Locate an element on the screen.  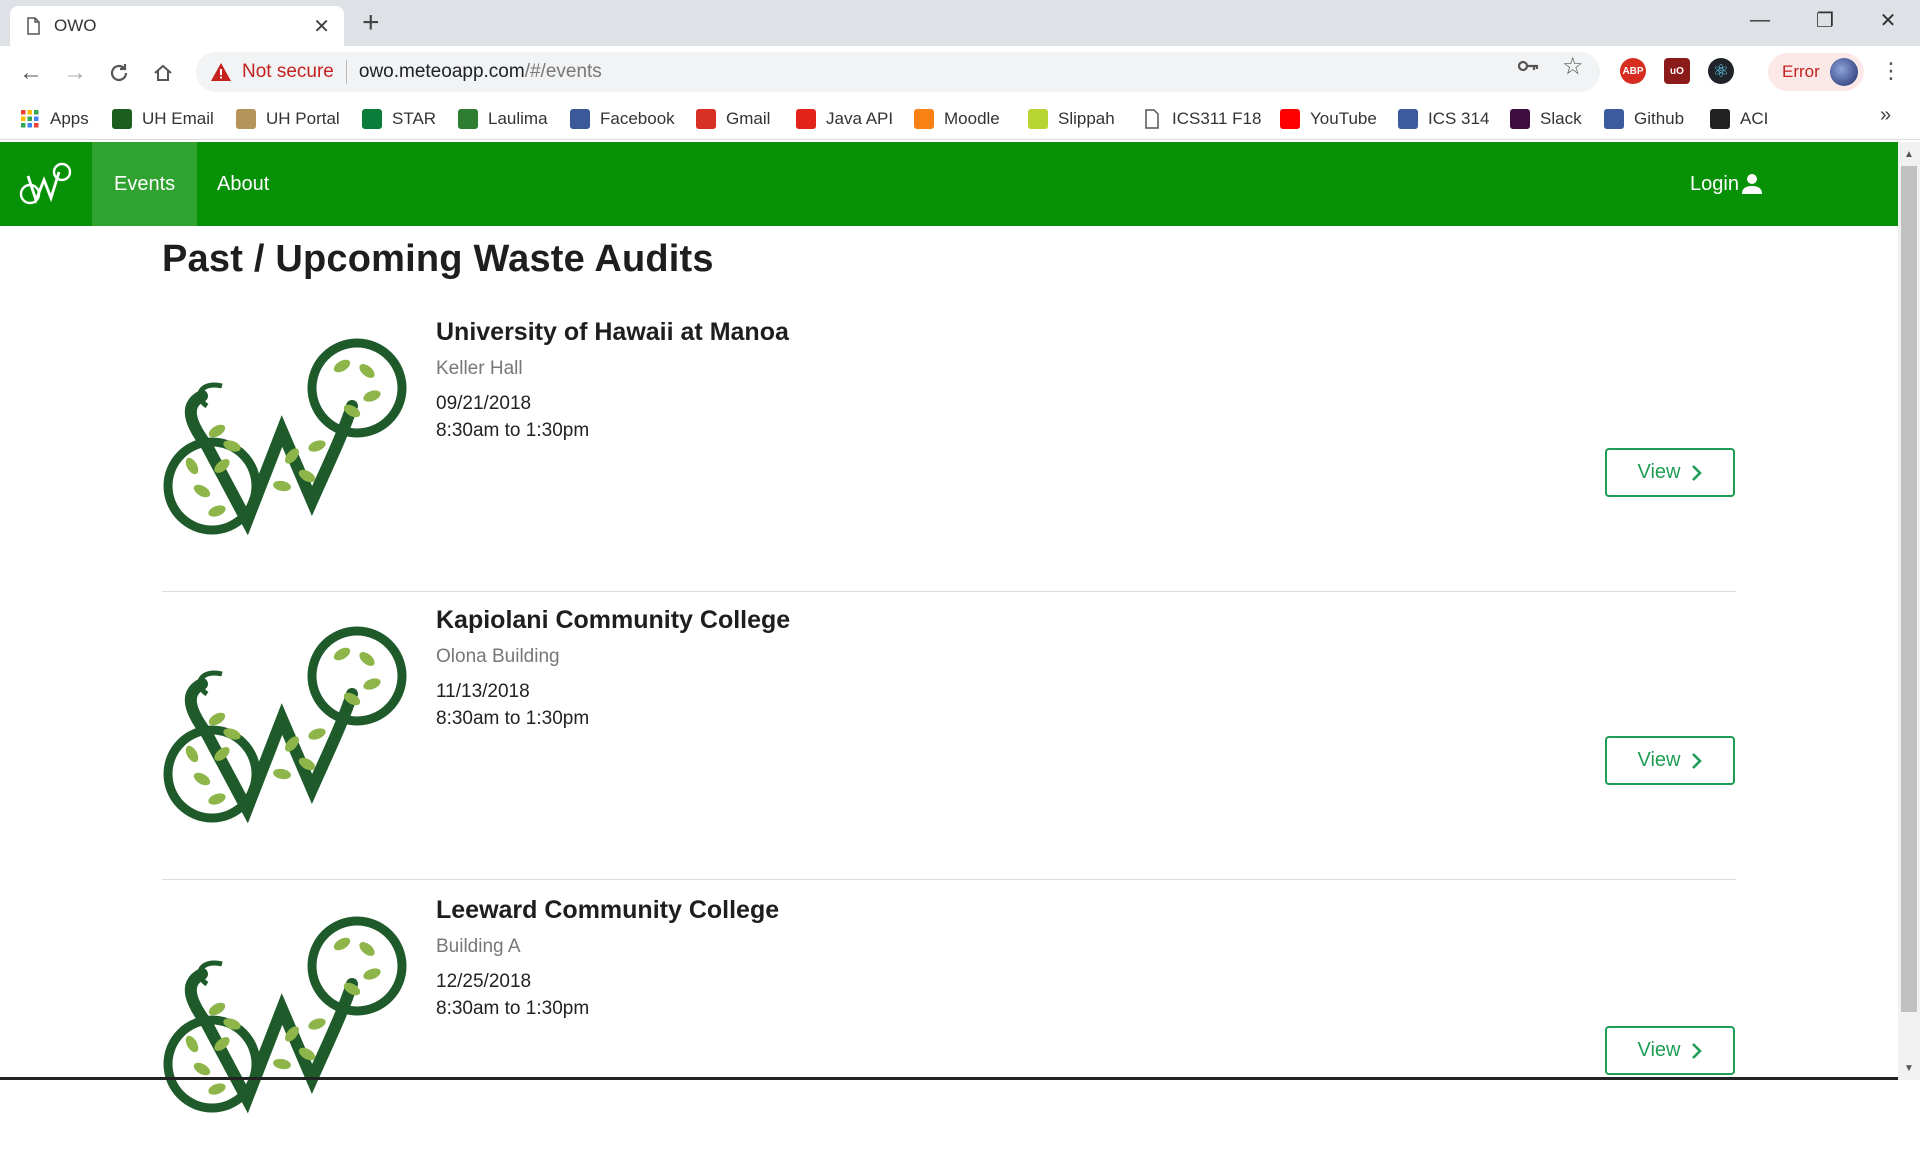
bookmark-item: Gmail is located at coordinates (733, 119).